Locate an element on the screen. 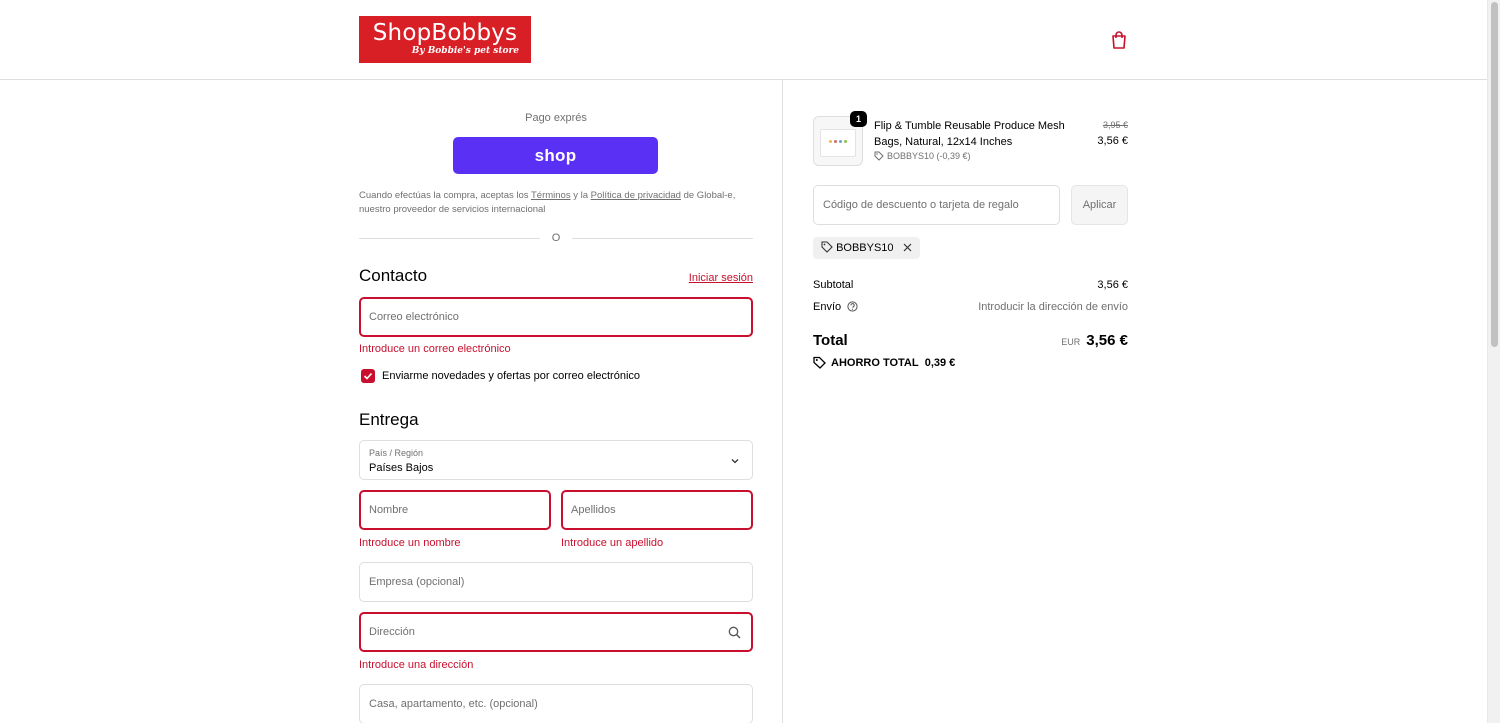 Image resolution: width=1500 pixels, height=723 pixels. country-label: País / Región is located at coordinates (396, 453).